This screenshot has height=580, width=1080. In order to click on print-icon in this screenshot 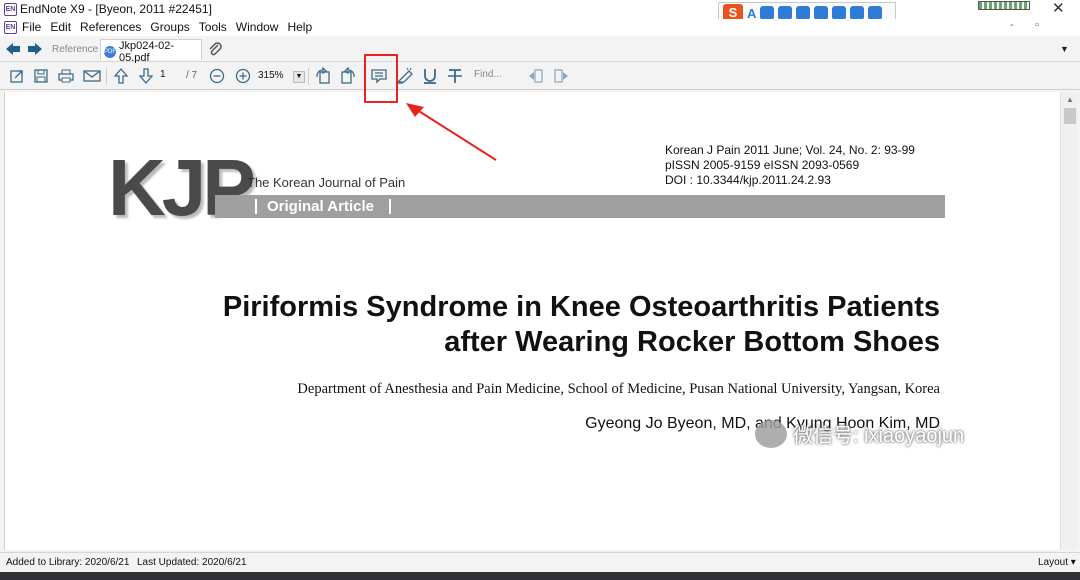, I will do `click(66, 76)`.